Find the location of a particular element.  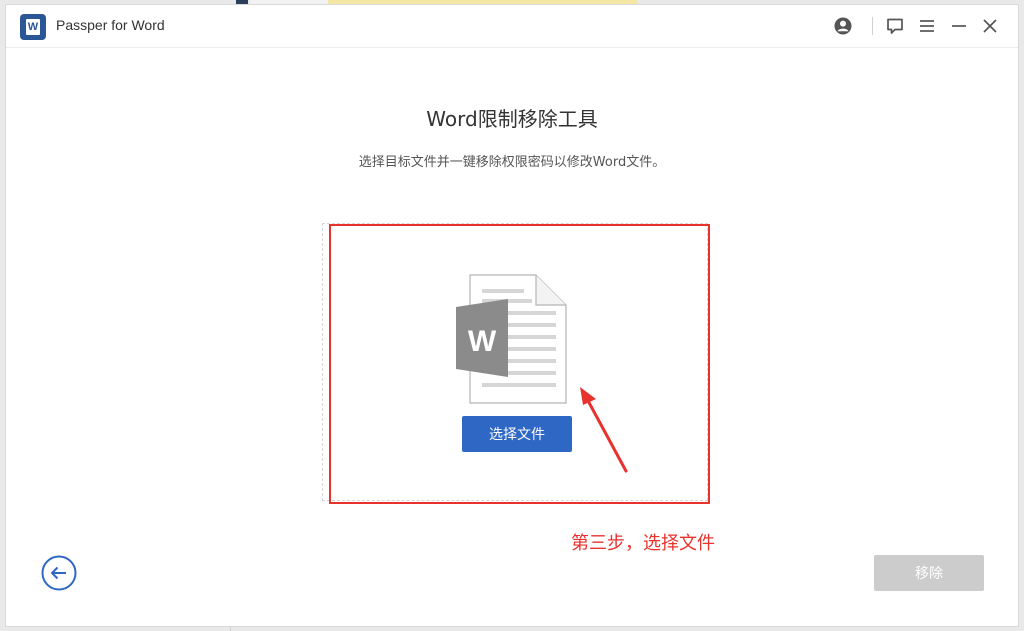

select-file-button: 选择文件 is located at coordinates (517, 434).